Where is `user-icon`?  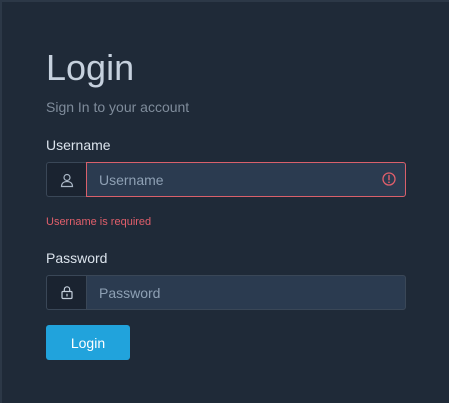
user-icon is located at coordinates (66, 179).